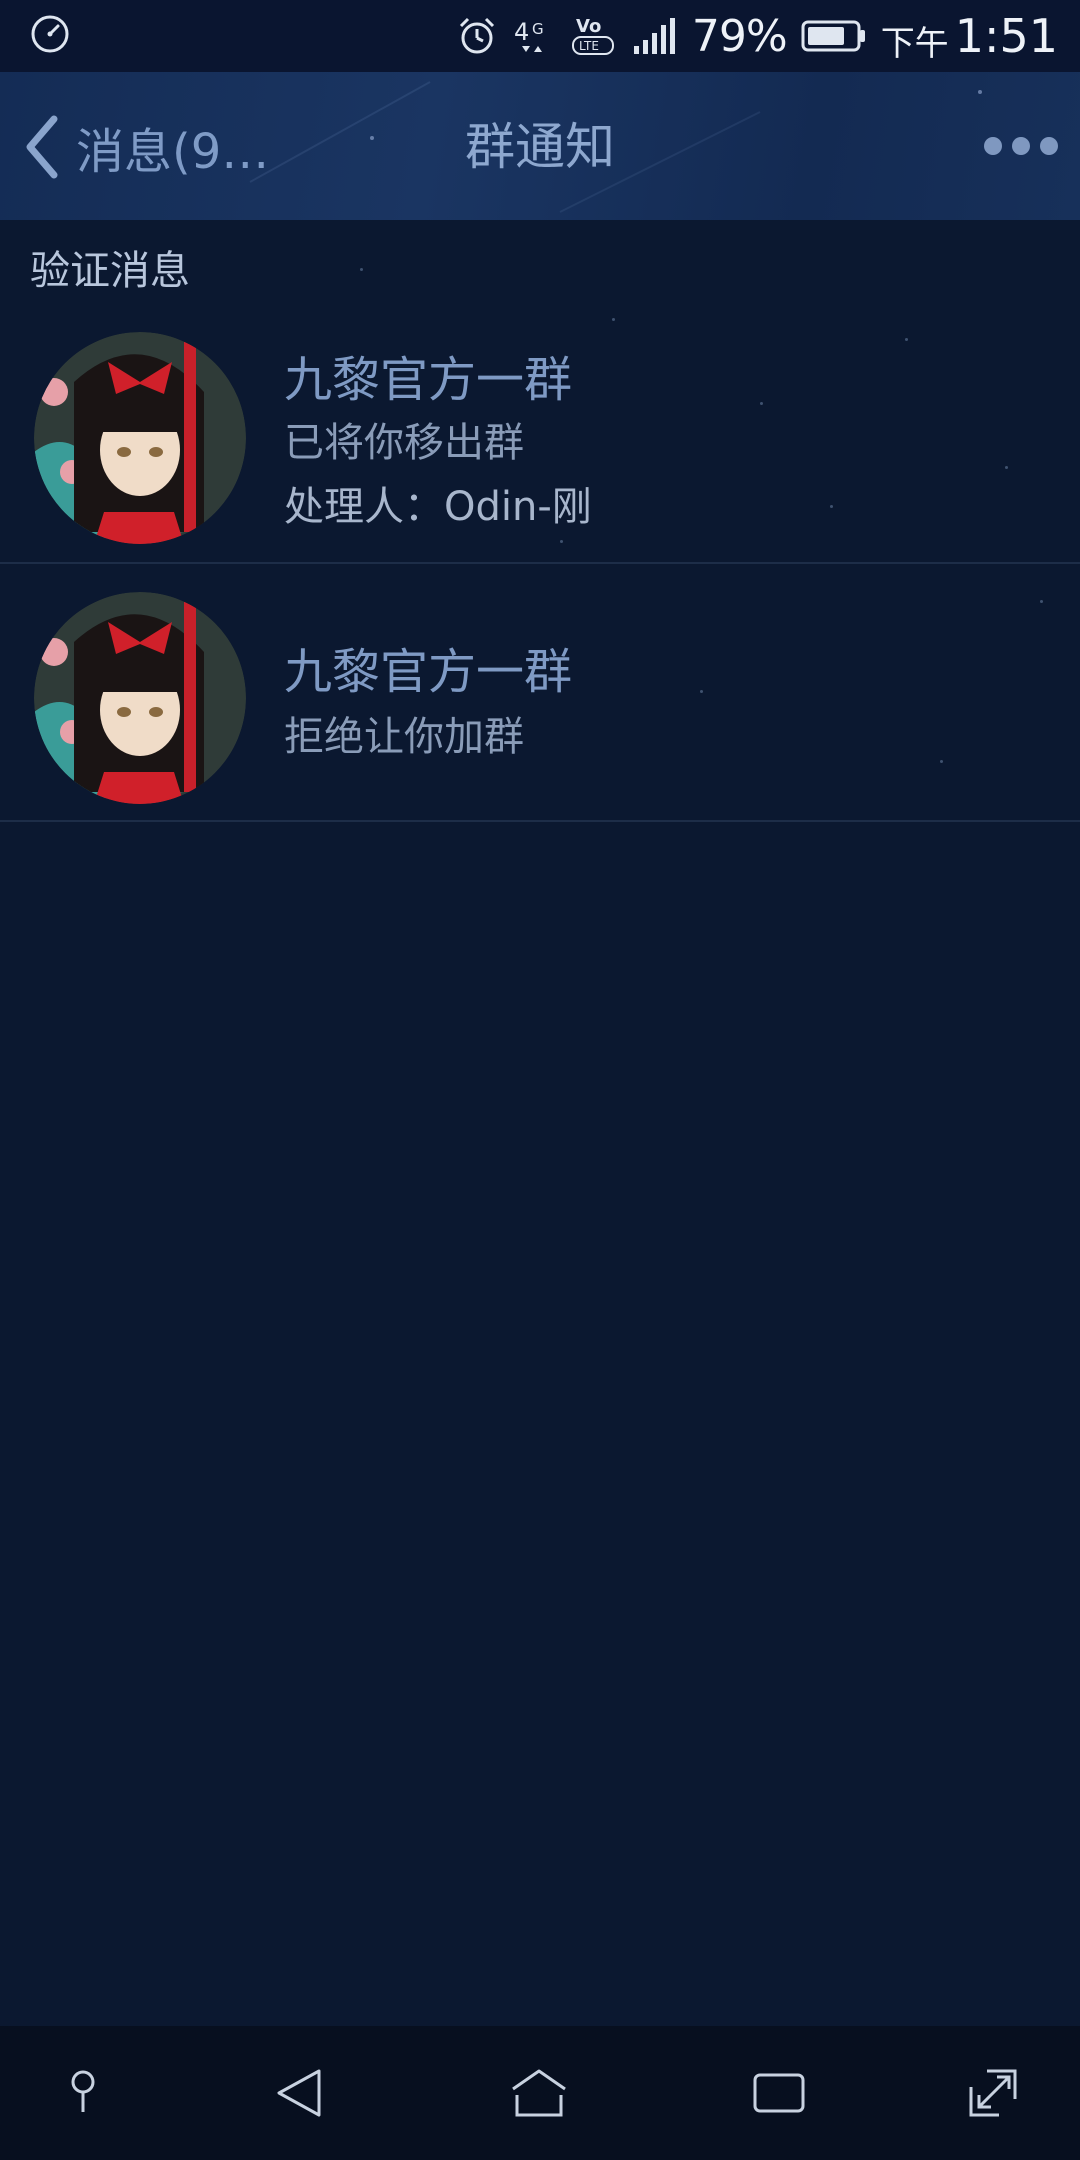 Image resolution: width=1080 pixels, height=2160 pixels. What do you see at coordinates (299, 2093) in the screenshot?
I see `back-triangle-icon` at bounding box center [299, 2093].